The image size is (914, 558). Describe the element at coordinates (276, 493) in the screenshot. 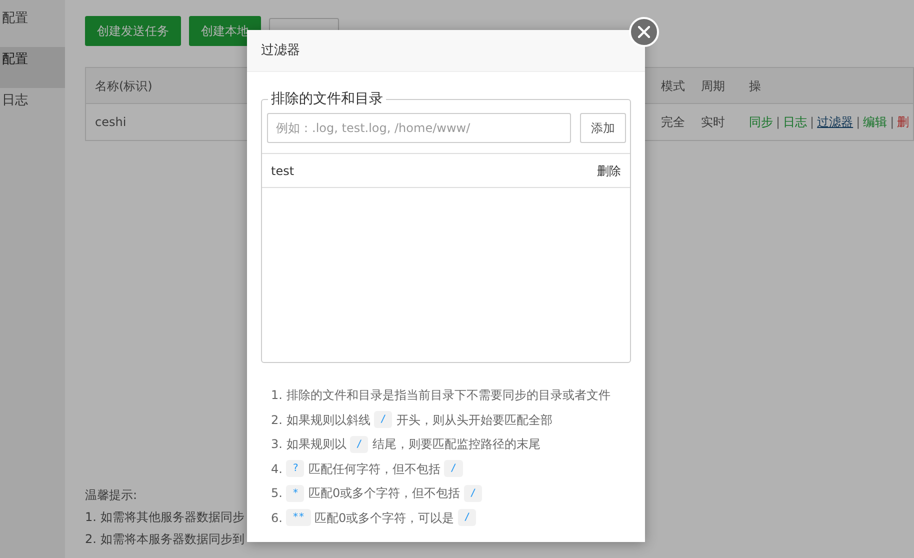

I see `note-text: 5.` at that location.